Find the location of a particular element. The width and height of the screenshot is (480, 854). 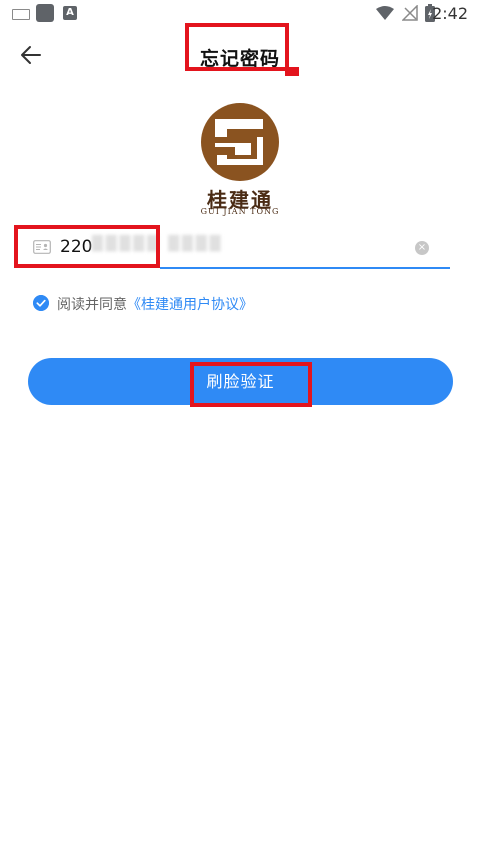

annotation-marker is located at coordinates (292, 71).